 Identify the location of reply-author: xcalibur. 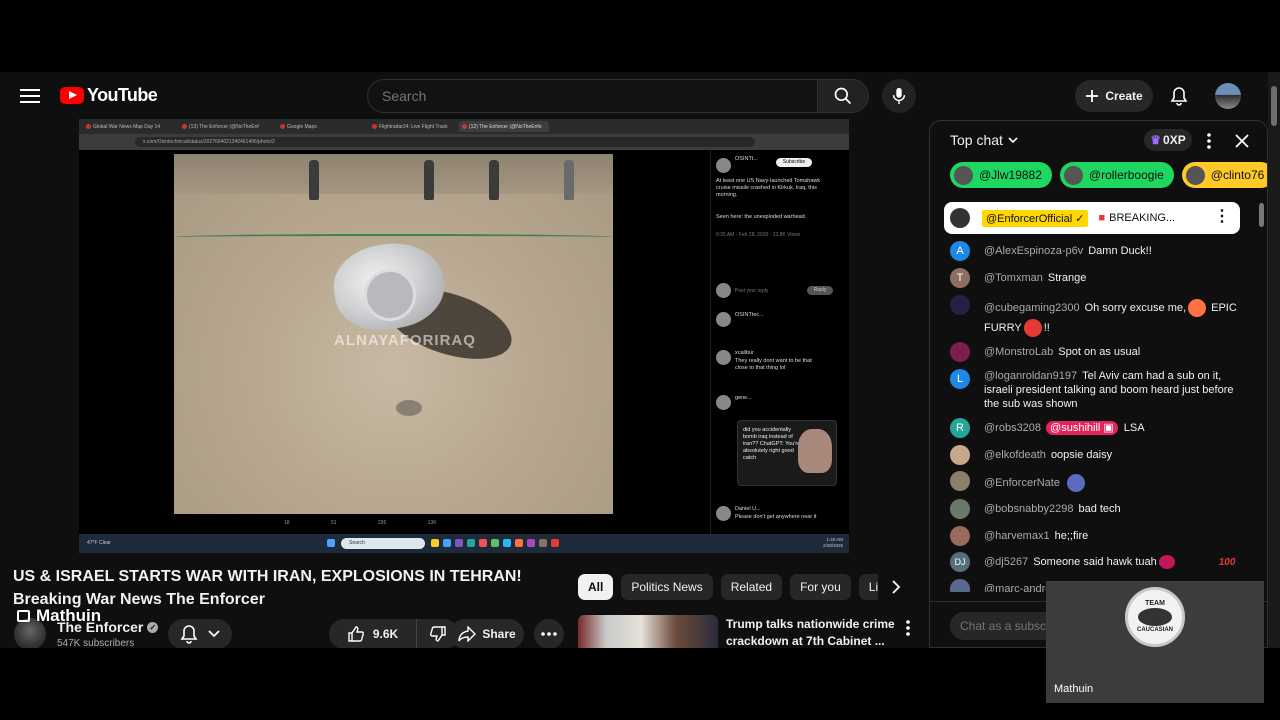
(744, 353).